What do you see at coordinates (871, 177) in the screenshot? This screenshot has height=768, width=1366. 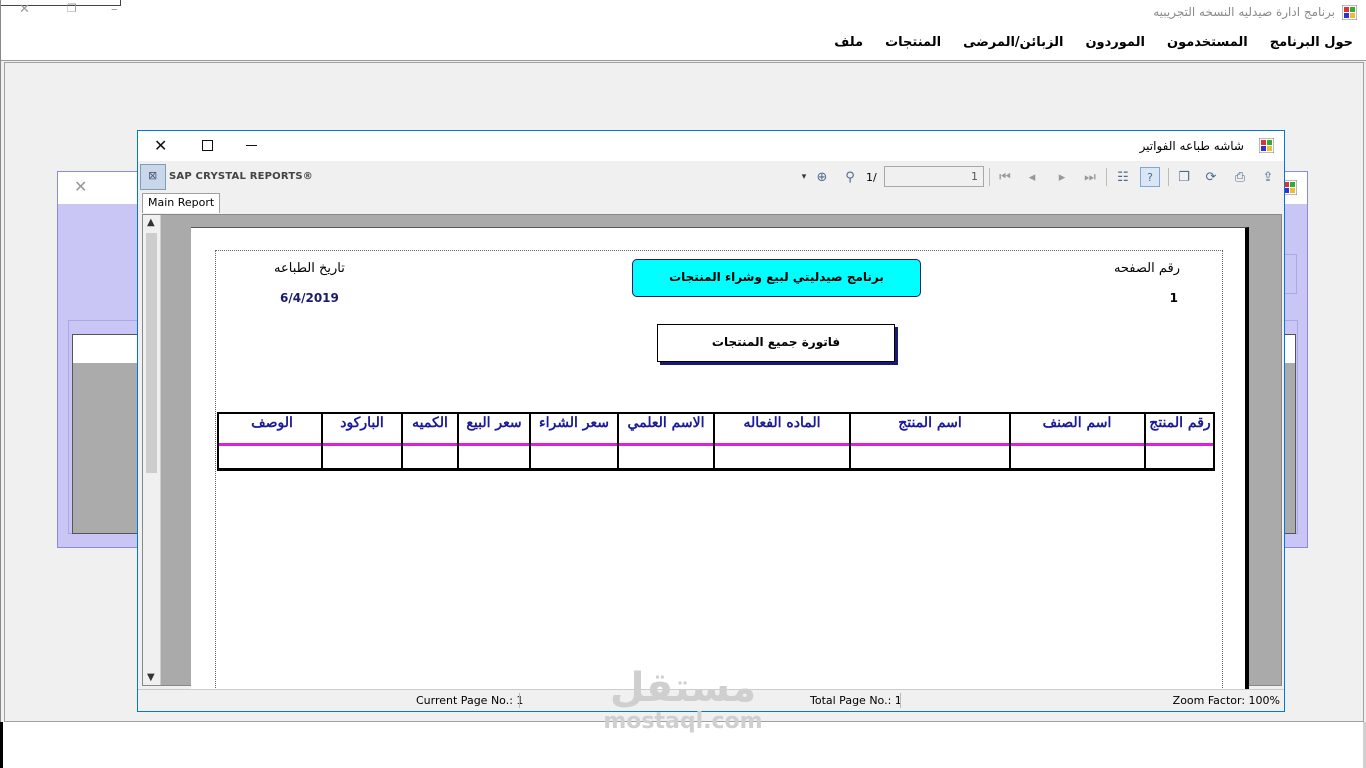 I see `page-of-label: 1/` at bounding box center [871, 177].